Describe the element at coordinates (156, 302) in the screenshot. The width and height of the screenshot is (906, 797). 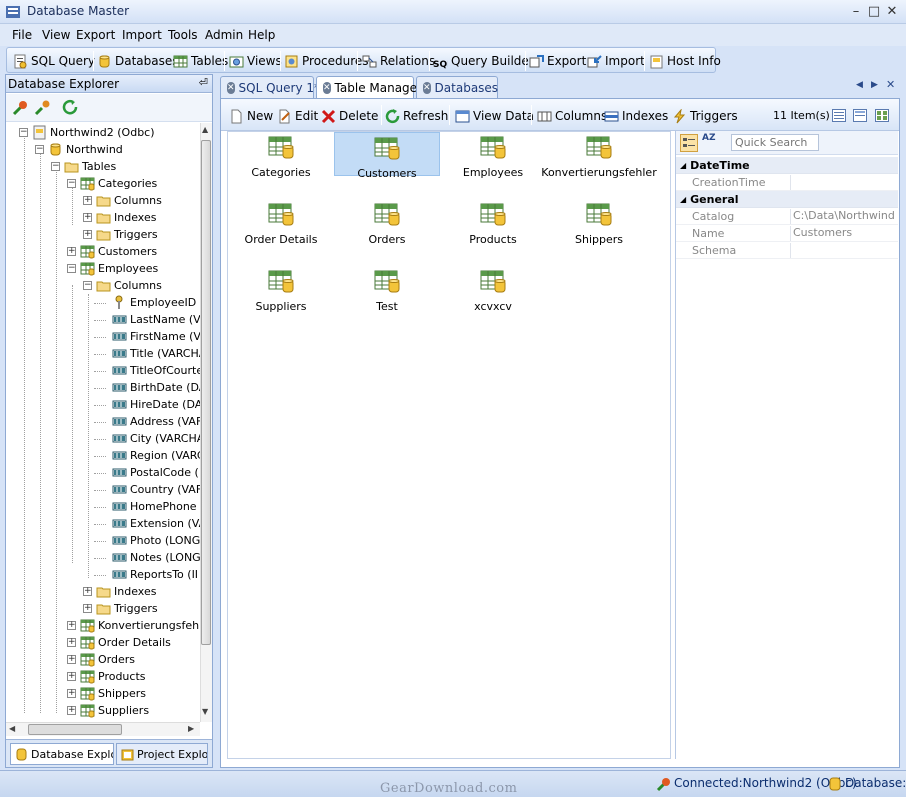
I see `tree-node: EmployeeID (` at that location.